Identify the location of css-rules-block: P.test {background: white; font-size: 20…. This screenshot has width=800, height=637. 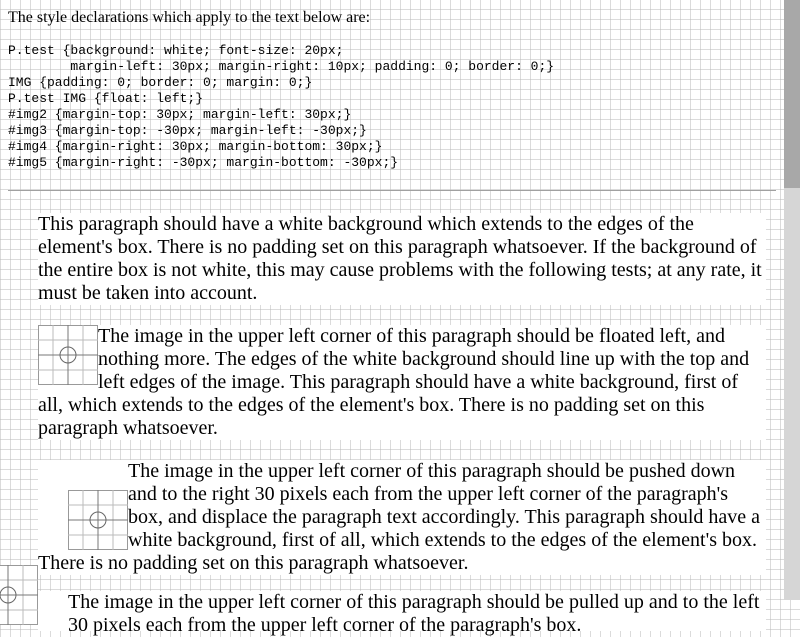
(281, 106).